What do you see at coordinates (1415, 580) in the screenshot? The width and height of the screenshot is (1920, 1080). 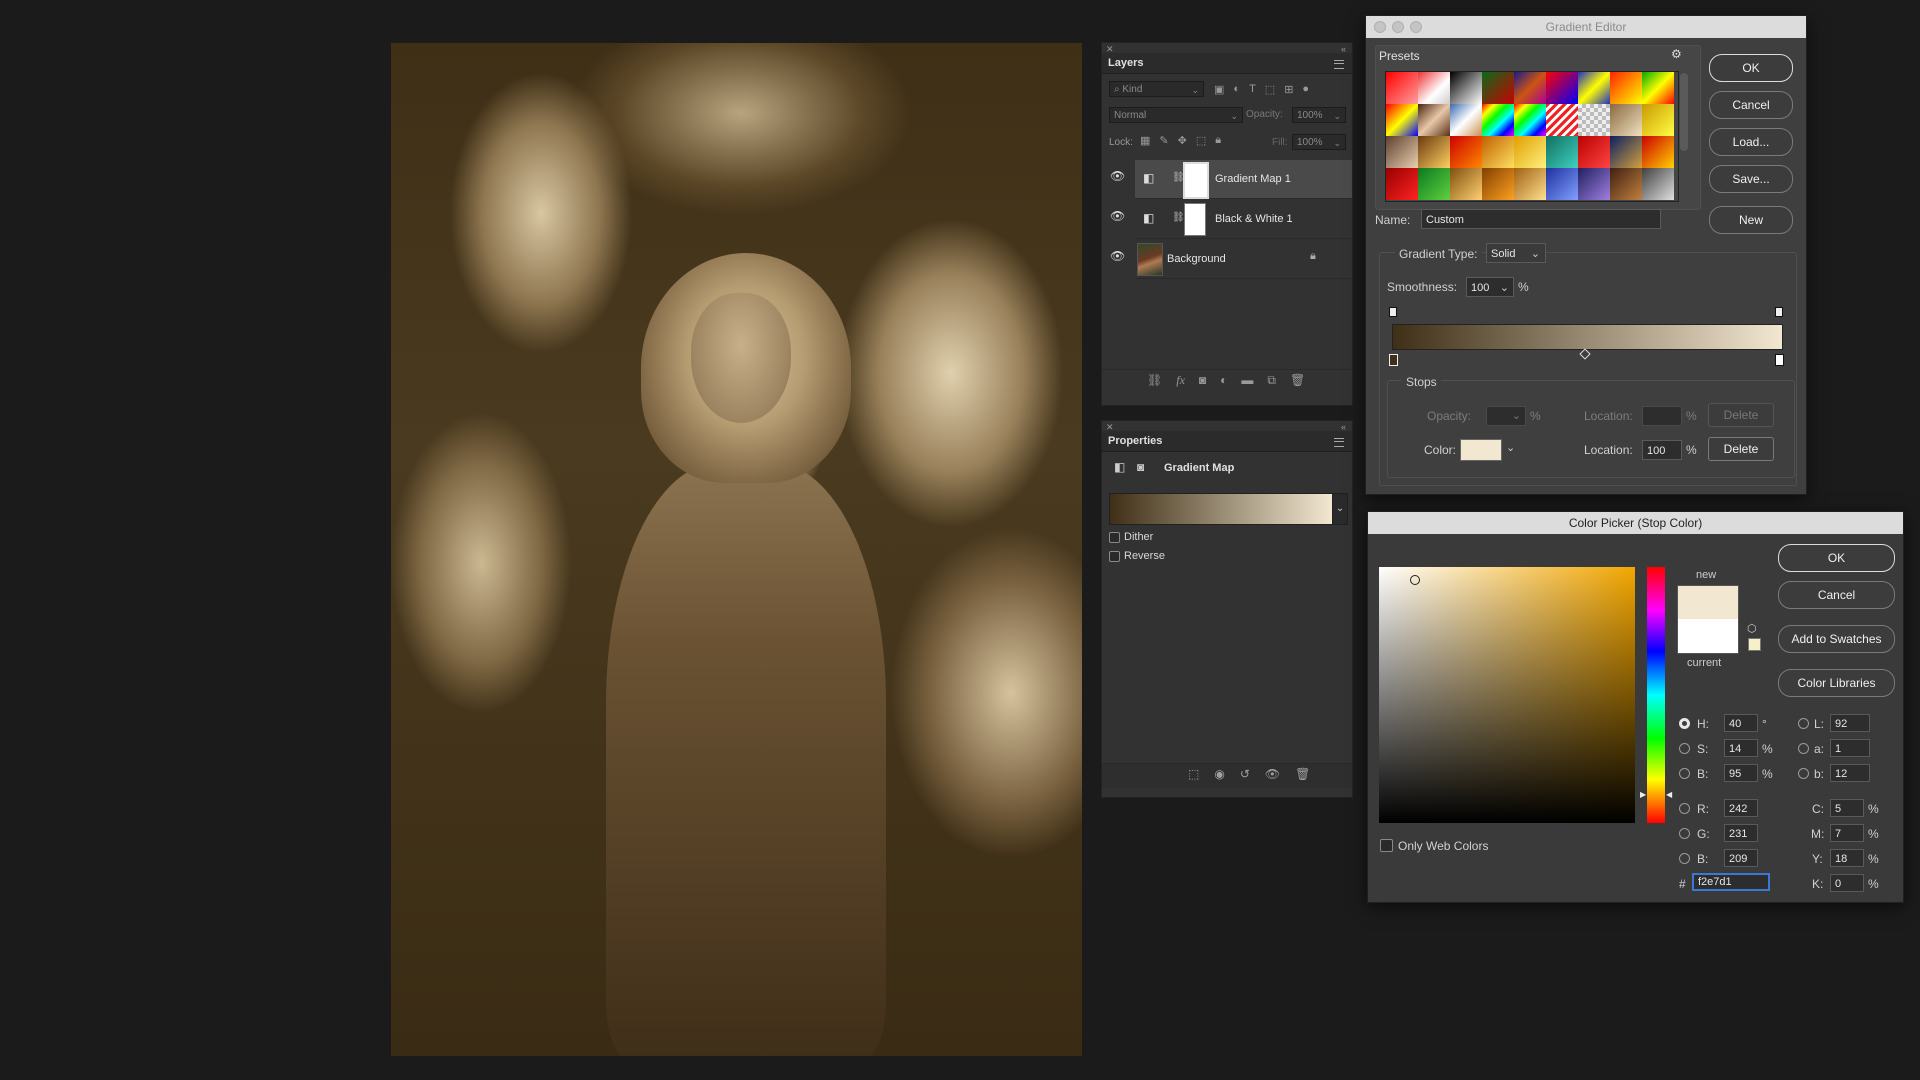 I see `color-field-cursor` at bounding box center [1415, 580].